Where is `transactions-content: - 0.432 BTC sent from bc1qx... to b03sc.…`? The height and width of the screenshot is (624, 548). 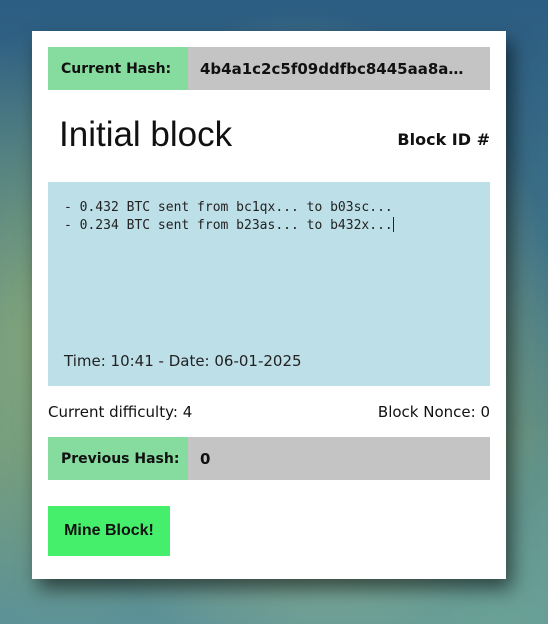
transactions-content: - 0.432 BTC sent from bc1qx... to b03sc.… is located at coordinates (228, 216).